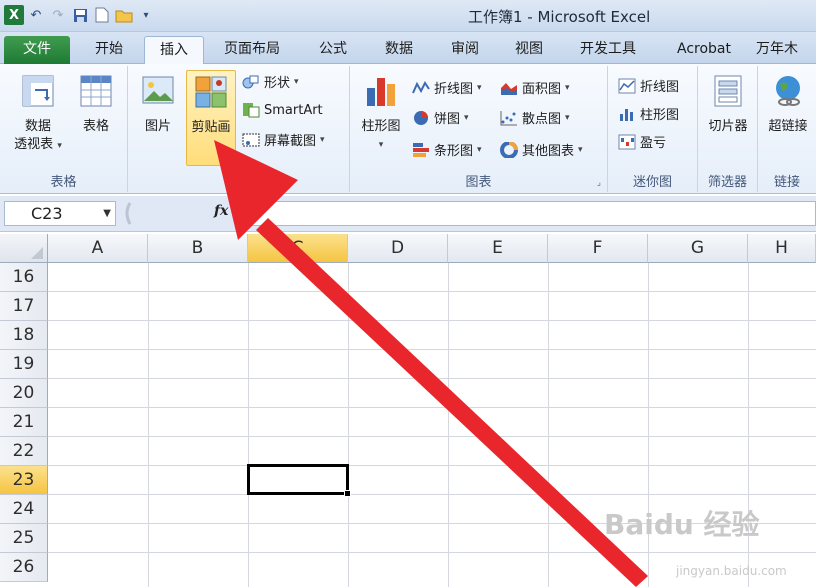  What do you see at coordinates (24, 335) in the screenshot?
I see `row-header-18: 18` at bounding box center [24, 335].